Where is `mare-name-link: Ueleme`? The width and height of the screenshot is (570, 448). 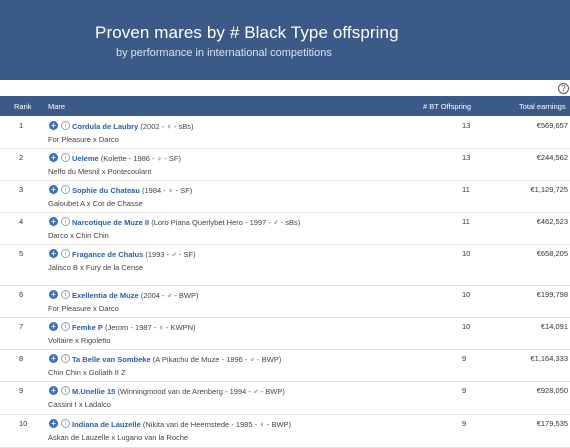
mare-name-link: Ueleme is located at coordinates (85, 158).